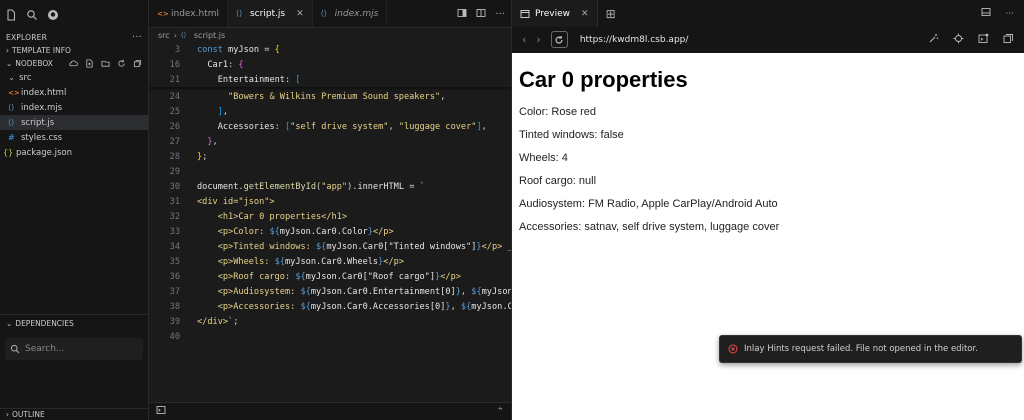 The height and width of the screenshot is (420, 1024). I want to click on file-icon, so click(11, 15).